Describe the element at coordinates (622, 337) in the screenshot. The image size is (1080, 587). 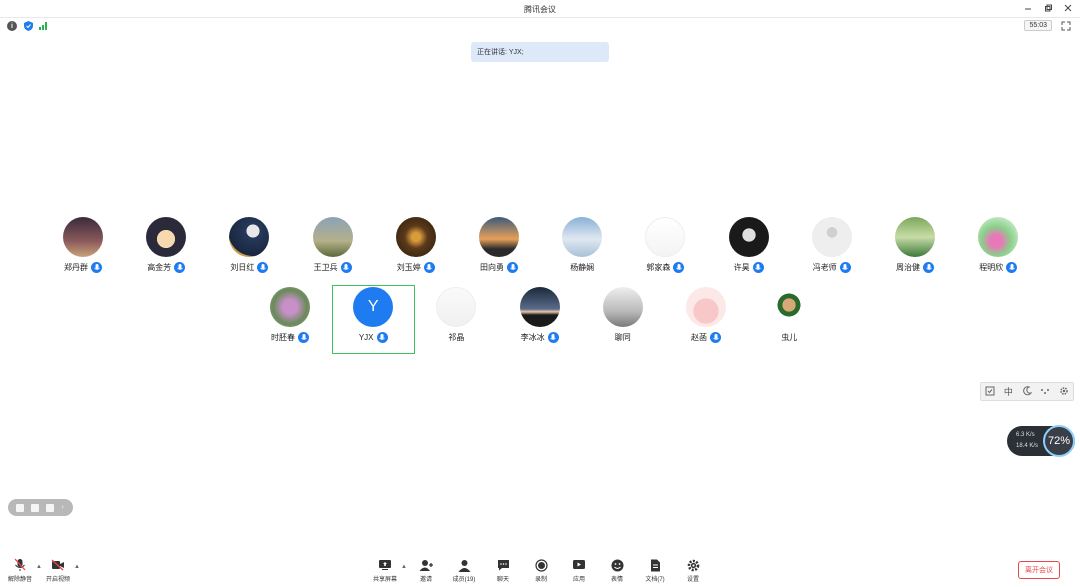
I see `participant-name: 聊同` at that location.